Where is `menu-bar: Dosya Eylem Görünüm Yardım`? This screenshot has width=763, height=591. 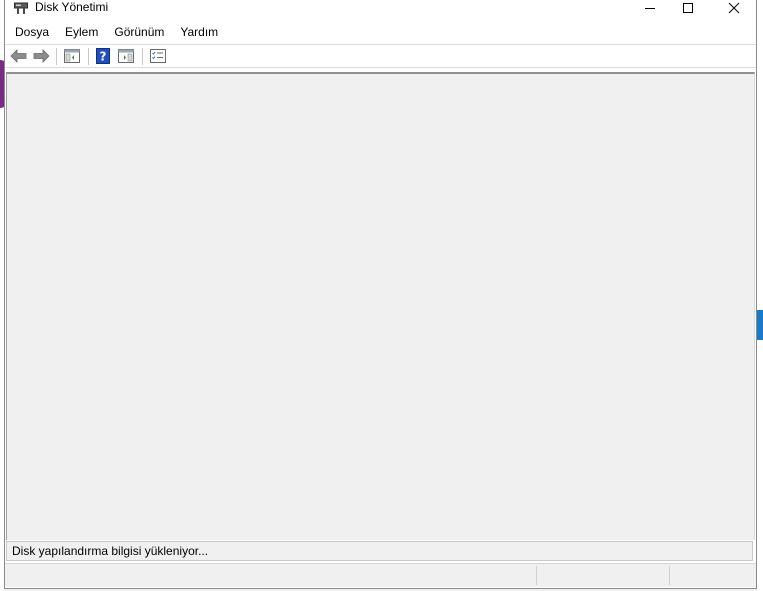 menu-bar: Dosya Eylem Görünüm Yardım is located at coordinates (380, 32).